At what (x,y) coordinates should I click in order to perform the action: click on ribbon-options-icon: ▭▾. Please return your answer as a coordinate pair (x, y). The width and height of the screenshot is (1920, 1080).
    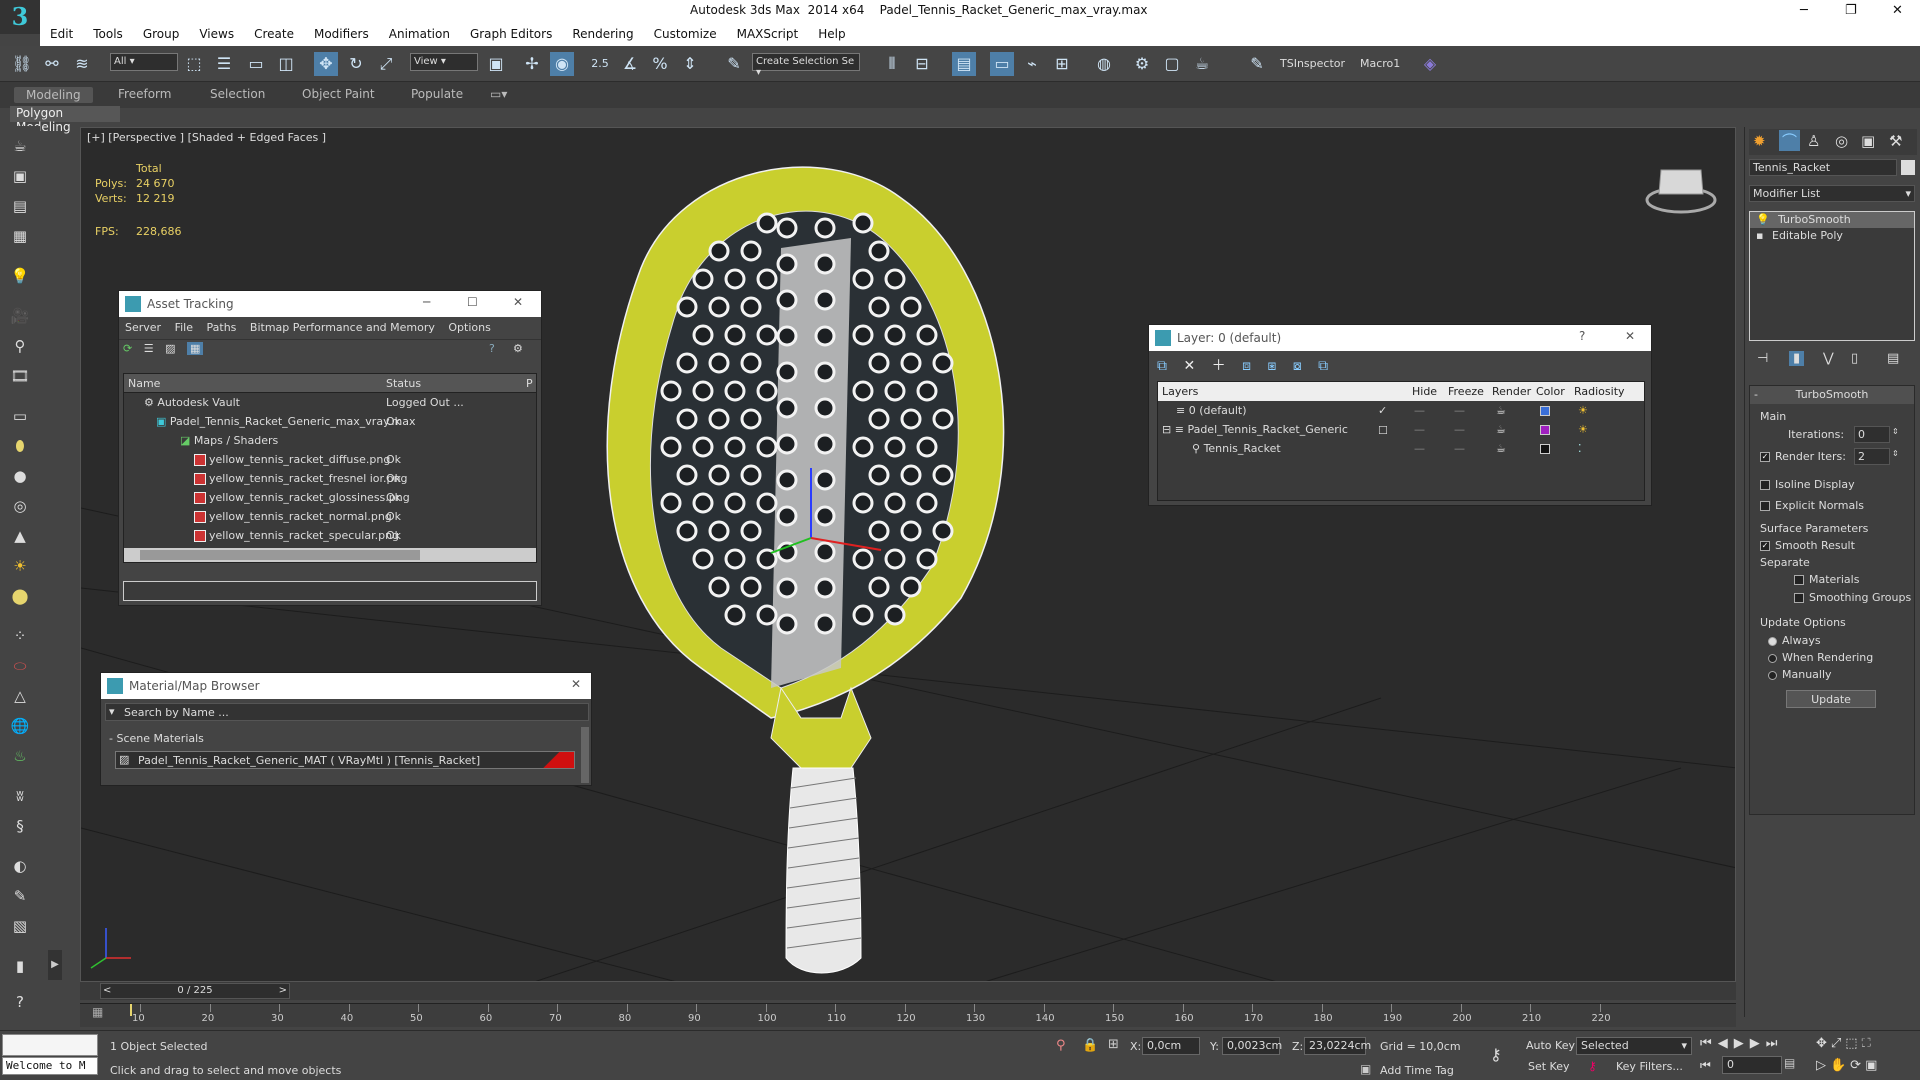
    Looking at the image, I should click on (498, 94).